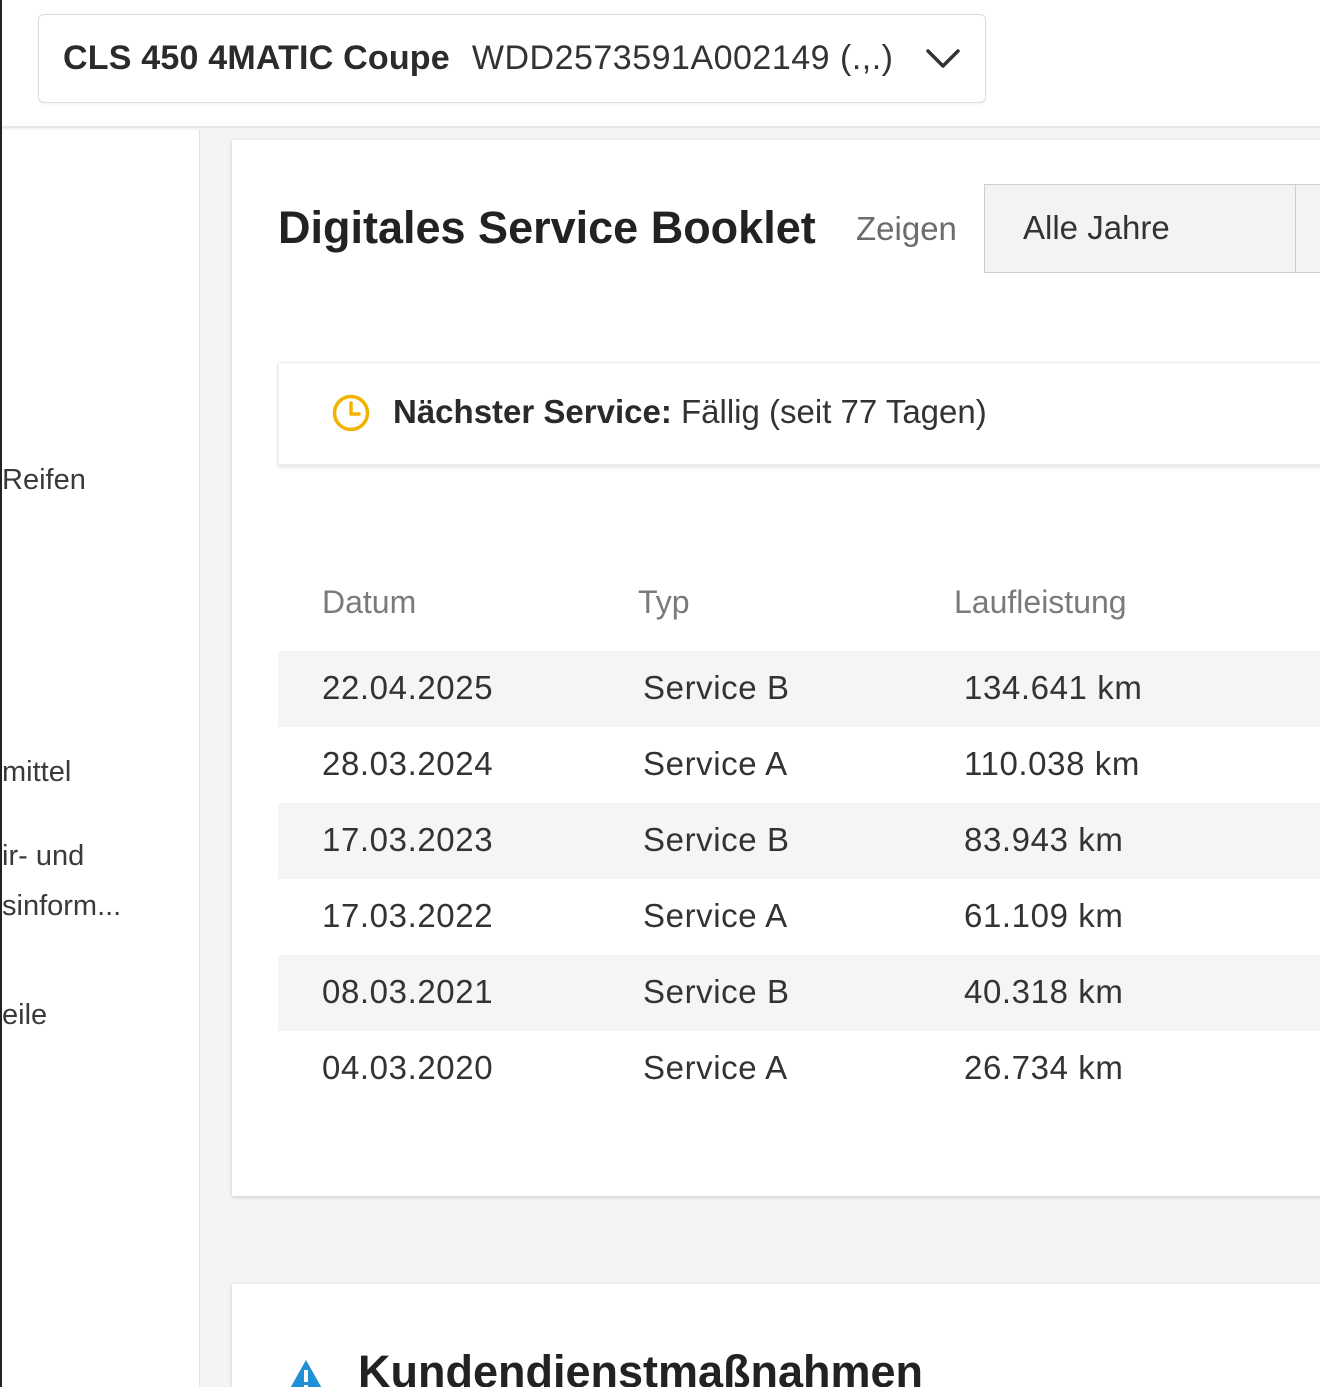 Image resolution: width=1320 pixels, height=1387 pixels. I want to click on recalls-card: Kundendienstmaßnahmen, so click(776, 1335).